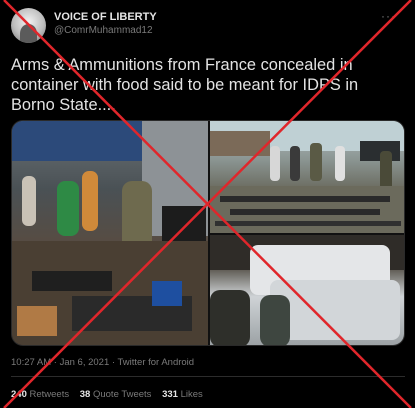  Describe the element at coordinates (122, 394) in the screenshot. I see `quotes-label: Quote Tweets` at that location.